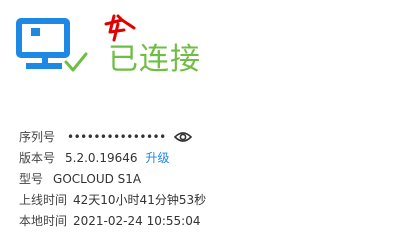 This screenshot has height=249, width=403. What do you see at coordinates (154, 59) in the screenshot?
I see `connection-status-text: 已连接` at bounding box center [154, 59].